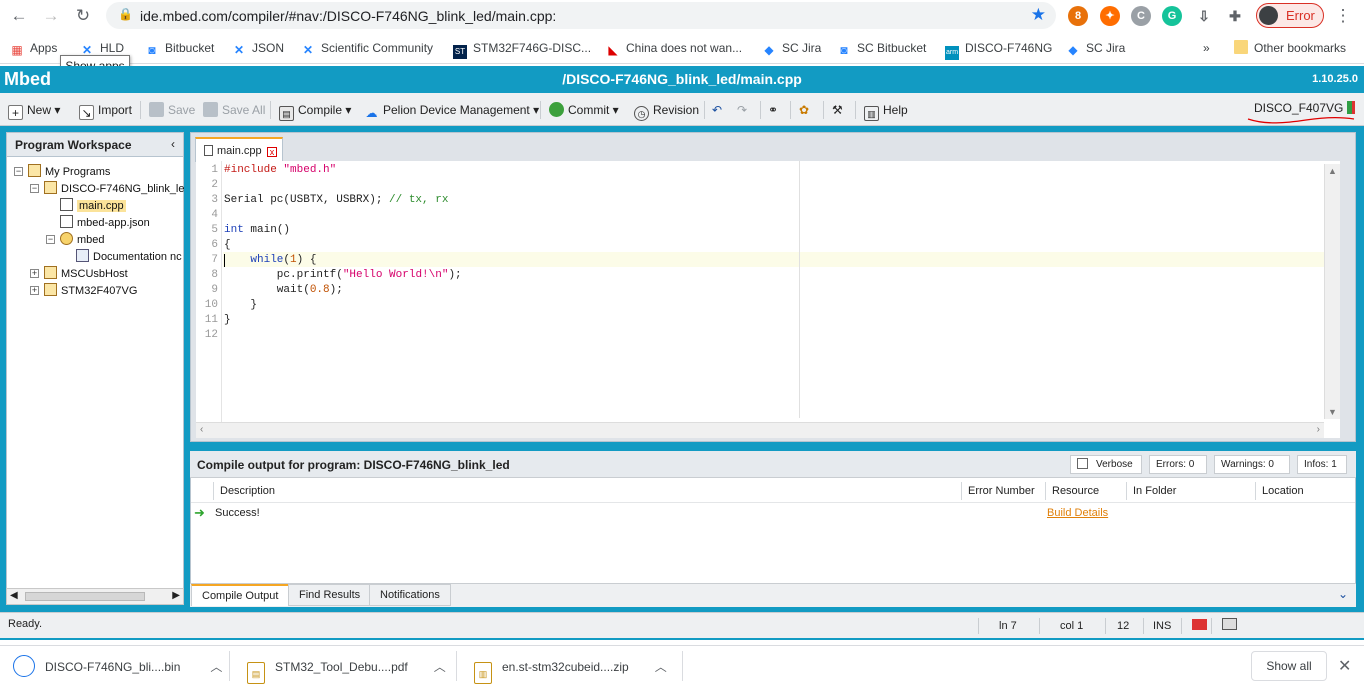 This screenshot has height=685, width=1364. Describe the element at coordinates (717, 110) in the screenshot. I see `undo-icon: ↶` at that location.